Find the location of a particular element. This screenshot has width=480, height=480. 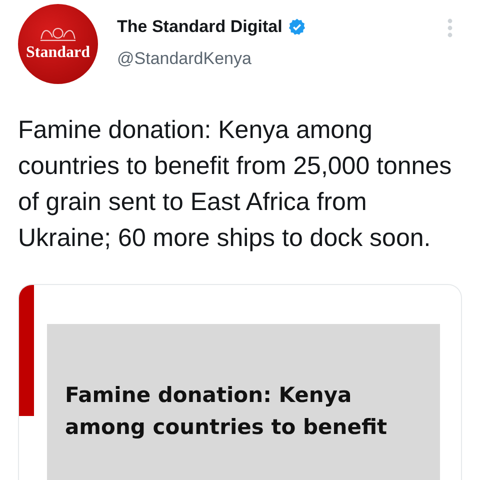

crest-icon is located at coordinates (58, 34).